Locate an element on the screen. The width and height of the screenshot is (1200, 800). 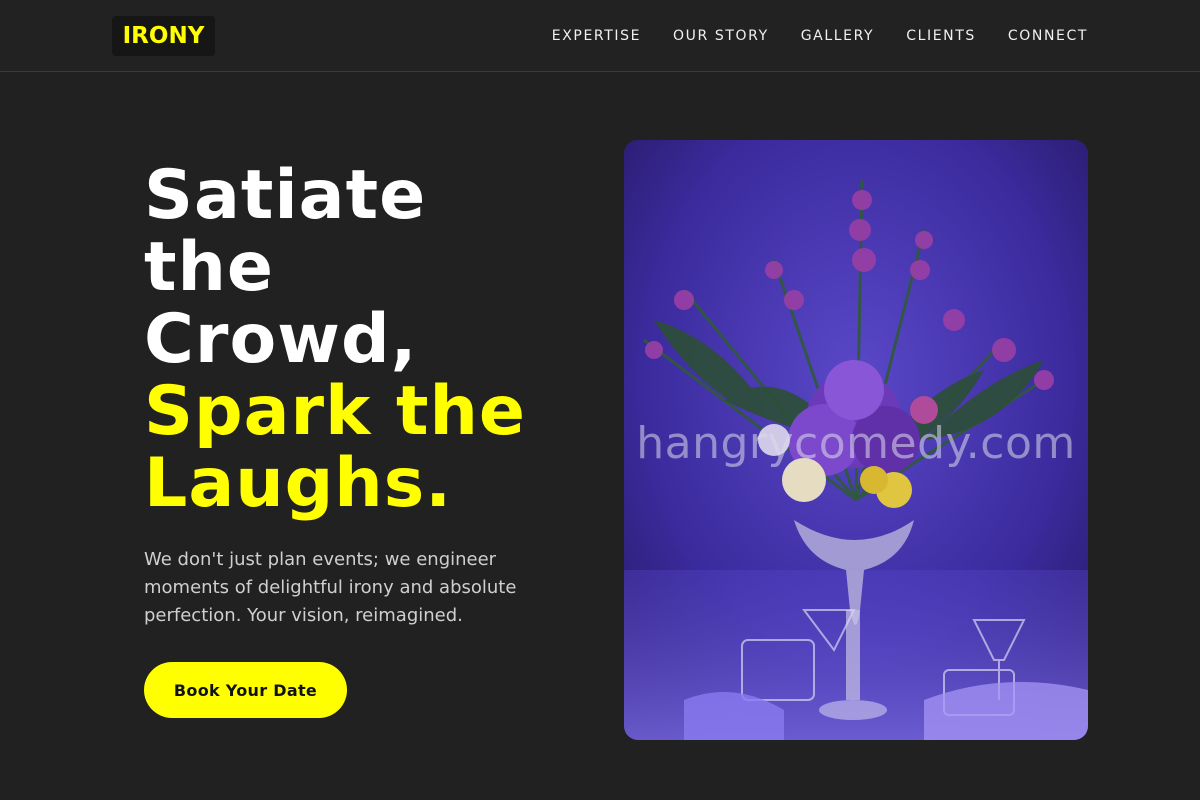
hero-title-line: the is located at coordinates (209, 267).